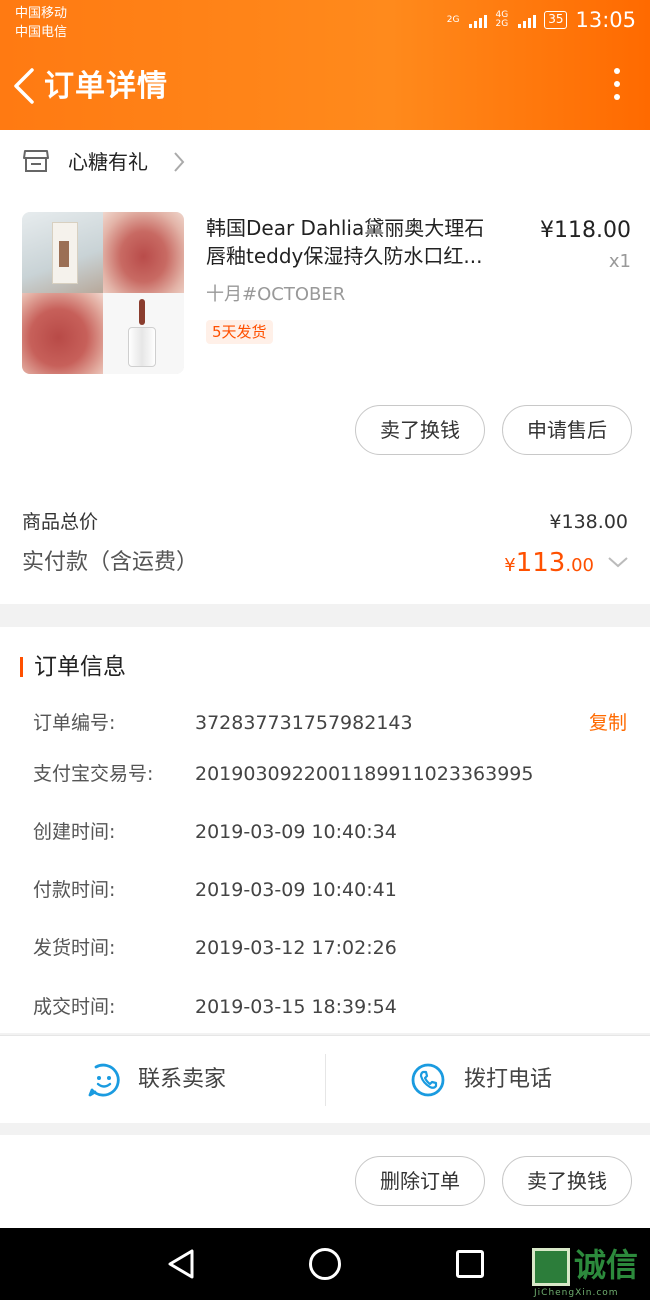 This screenshot has height=1300, width=650. I want to click on chevron-right-icon, so click(179, 162).